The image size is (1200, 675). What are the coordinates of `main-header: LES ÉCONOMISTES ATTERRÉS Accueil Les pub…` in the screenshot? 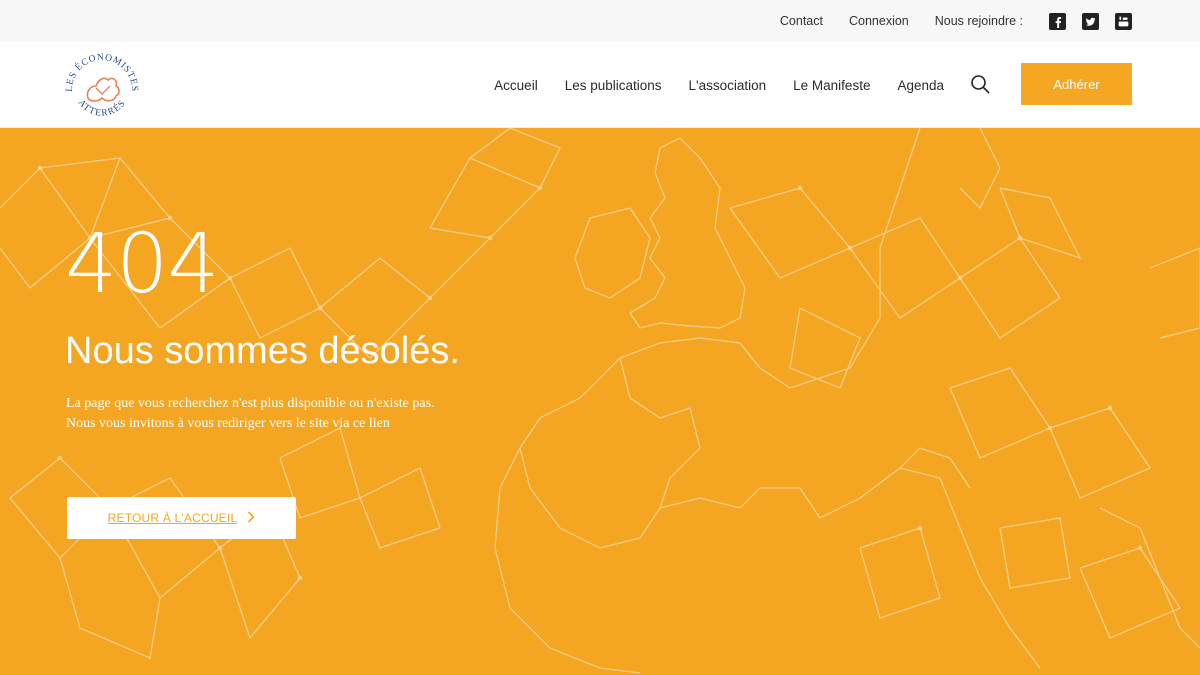 It's located at (600, 85).